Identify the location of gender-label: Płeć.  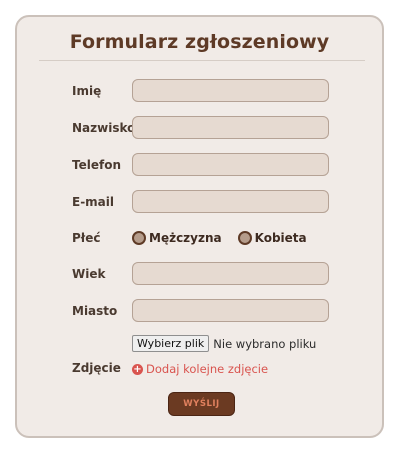
(86, 238).